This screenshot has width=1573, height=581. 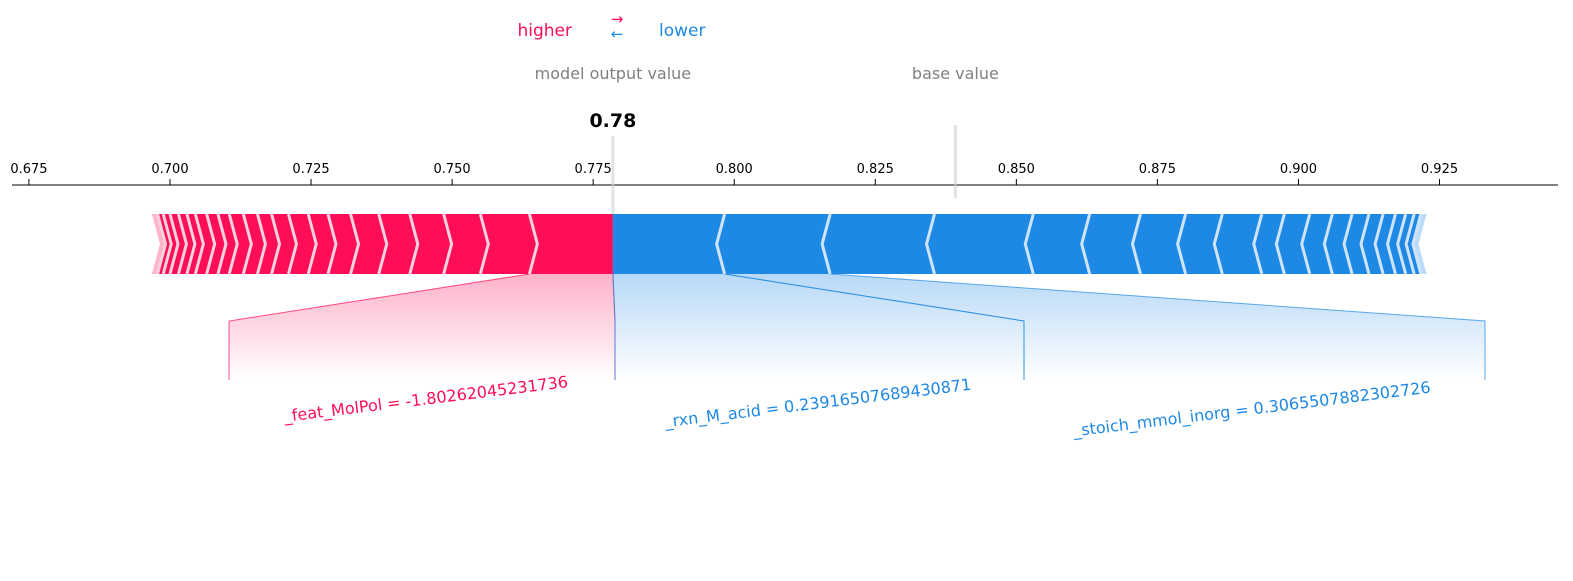 What do you see at coordinates (1439, 169) in the screenshot?
I see `tick-label-10: 0.925` at bounding box center [1439, 169].